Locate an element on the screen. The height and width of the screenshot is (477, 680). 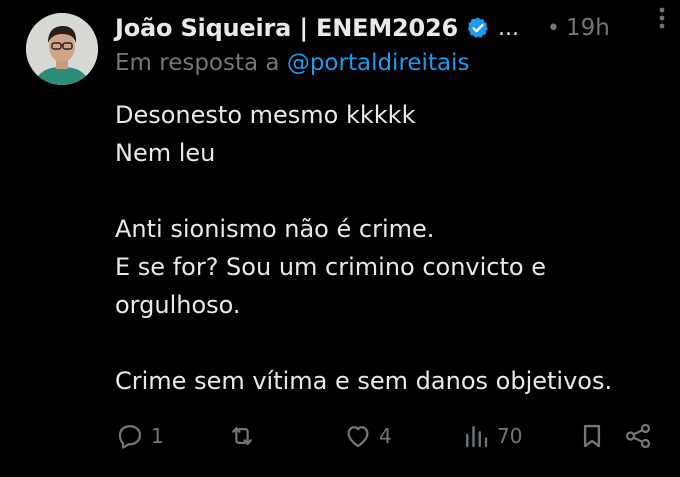
repost-button is located at coordinates (245, 436).